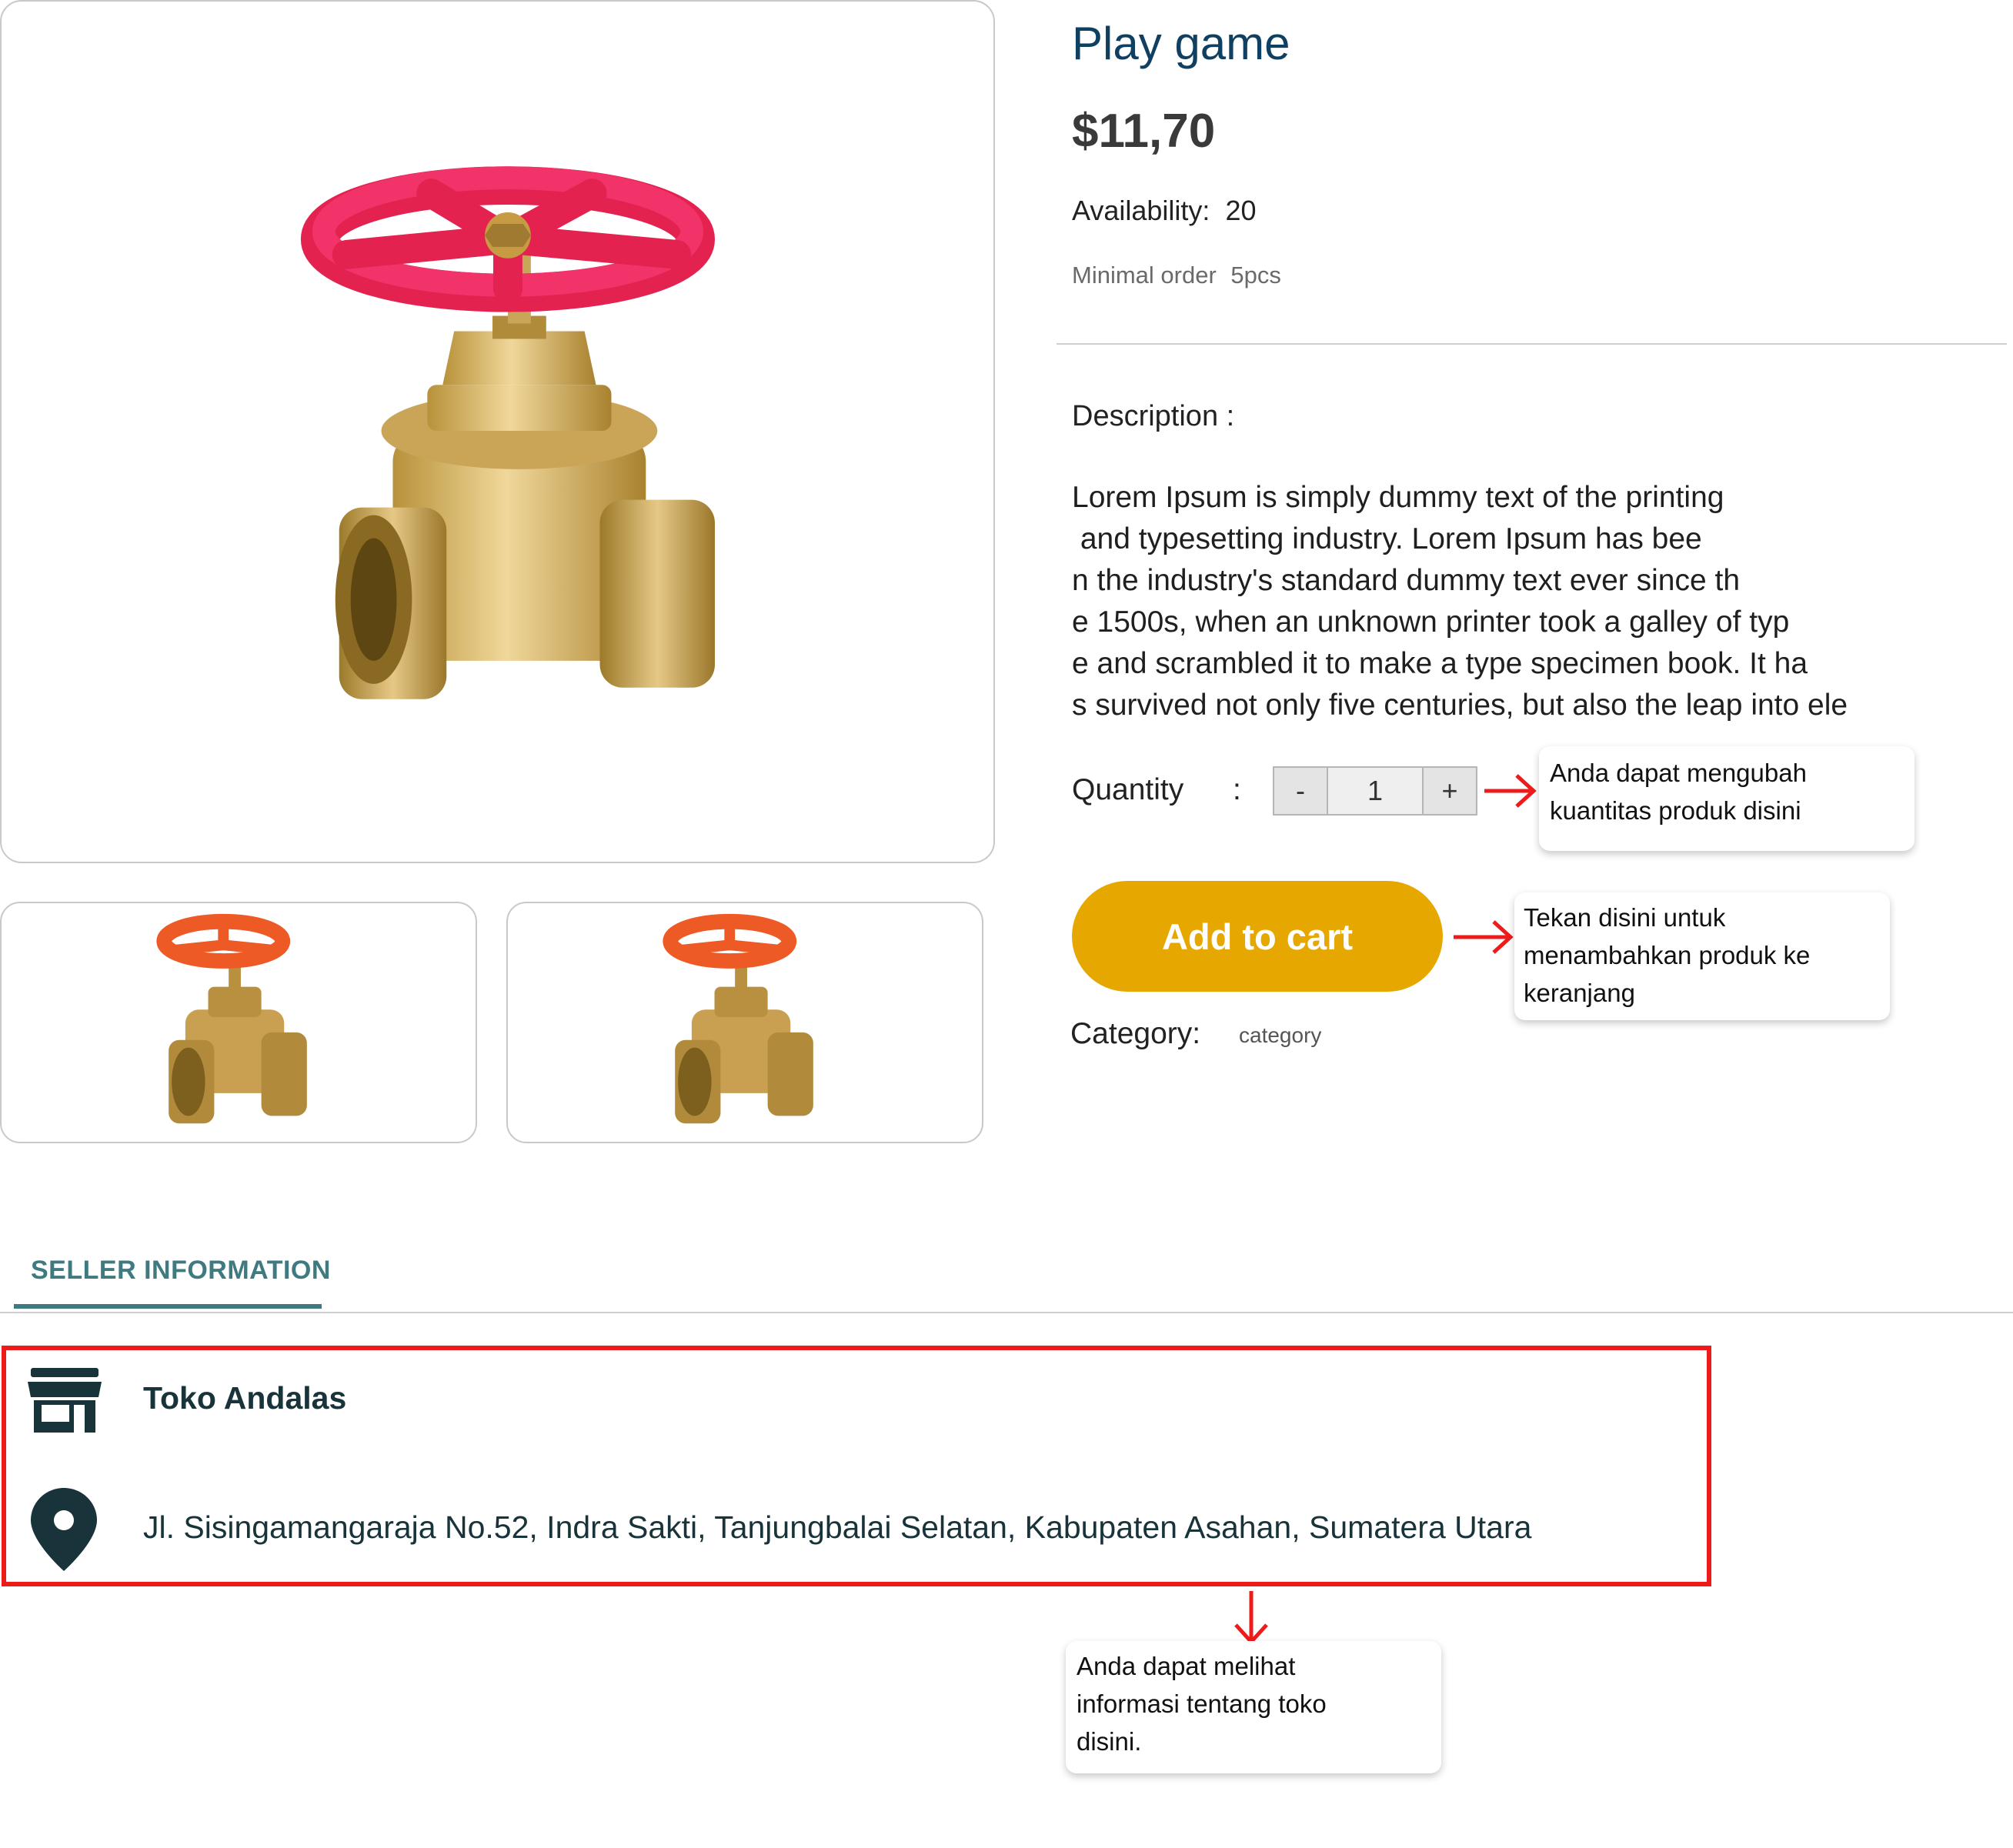  What do you see at coordinates (1667, 955) in the screenshot?
I see `tooltip-line: menambahkan produk ke` at bounding box center [1667, 955].